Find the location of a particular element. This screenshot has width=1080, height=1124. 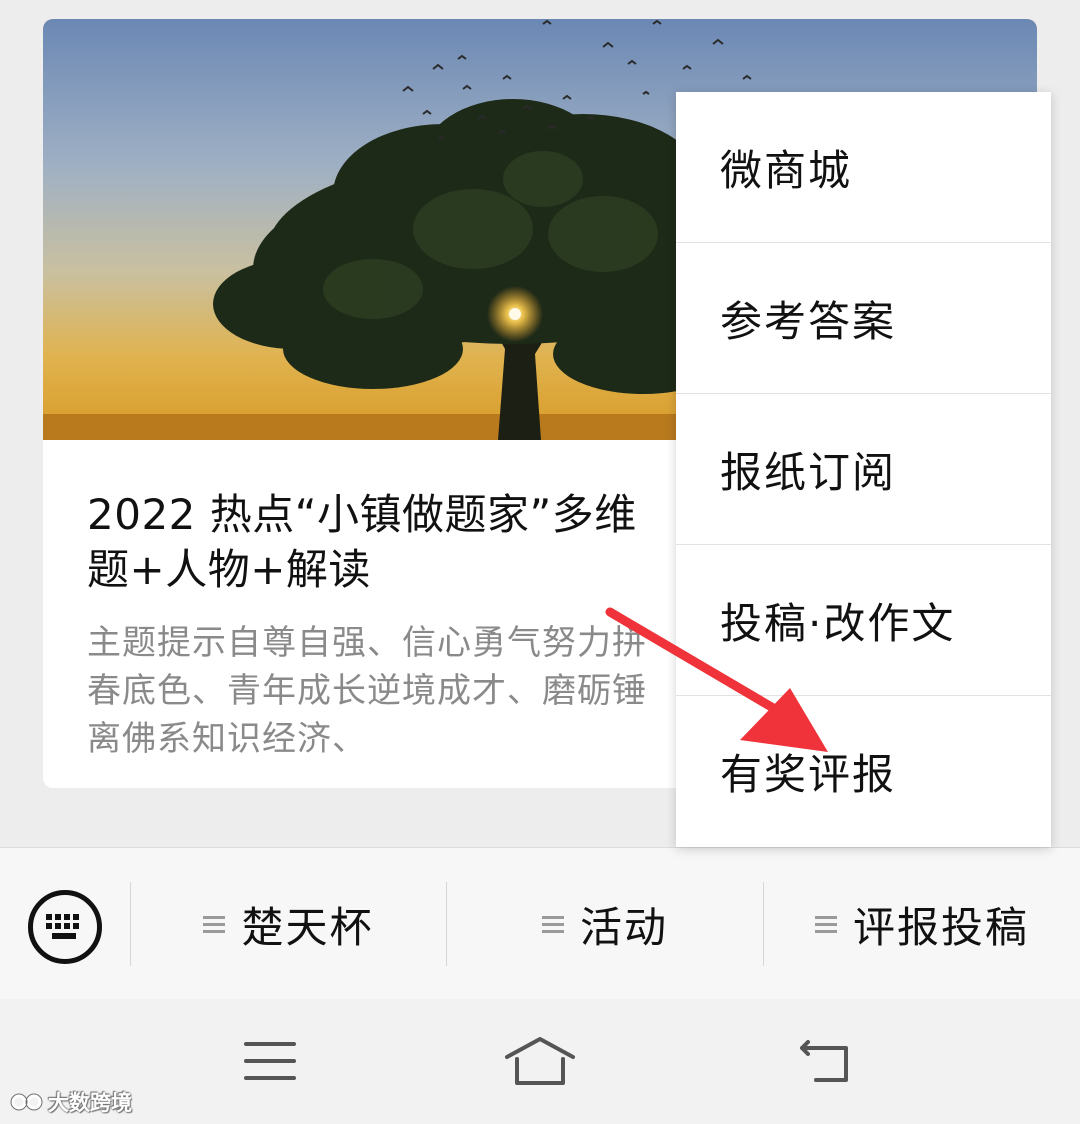

home-icon is located at coordinates (540, 1061).